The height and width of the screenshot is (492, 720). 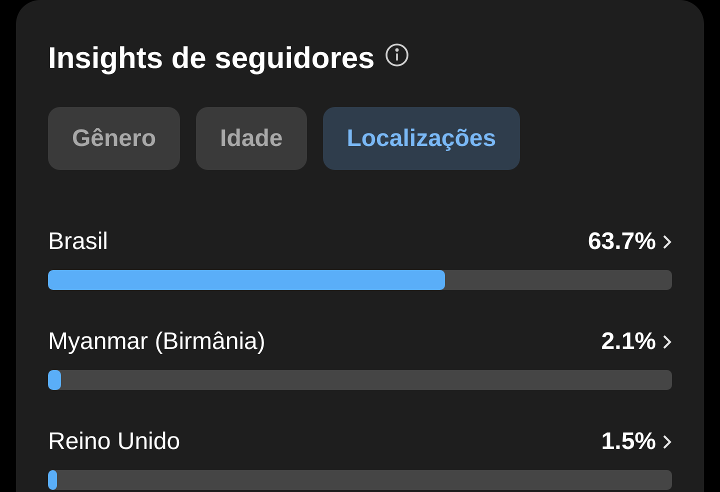 I want to click on percentage: 2.1%, so click(x=628, y=342).